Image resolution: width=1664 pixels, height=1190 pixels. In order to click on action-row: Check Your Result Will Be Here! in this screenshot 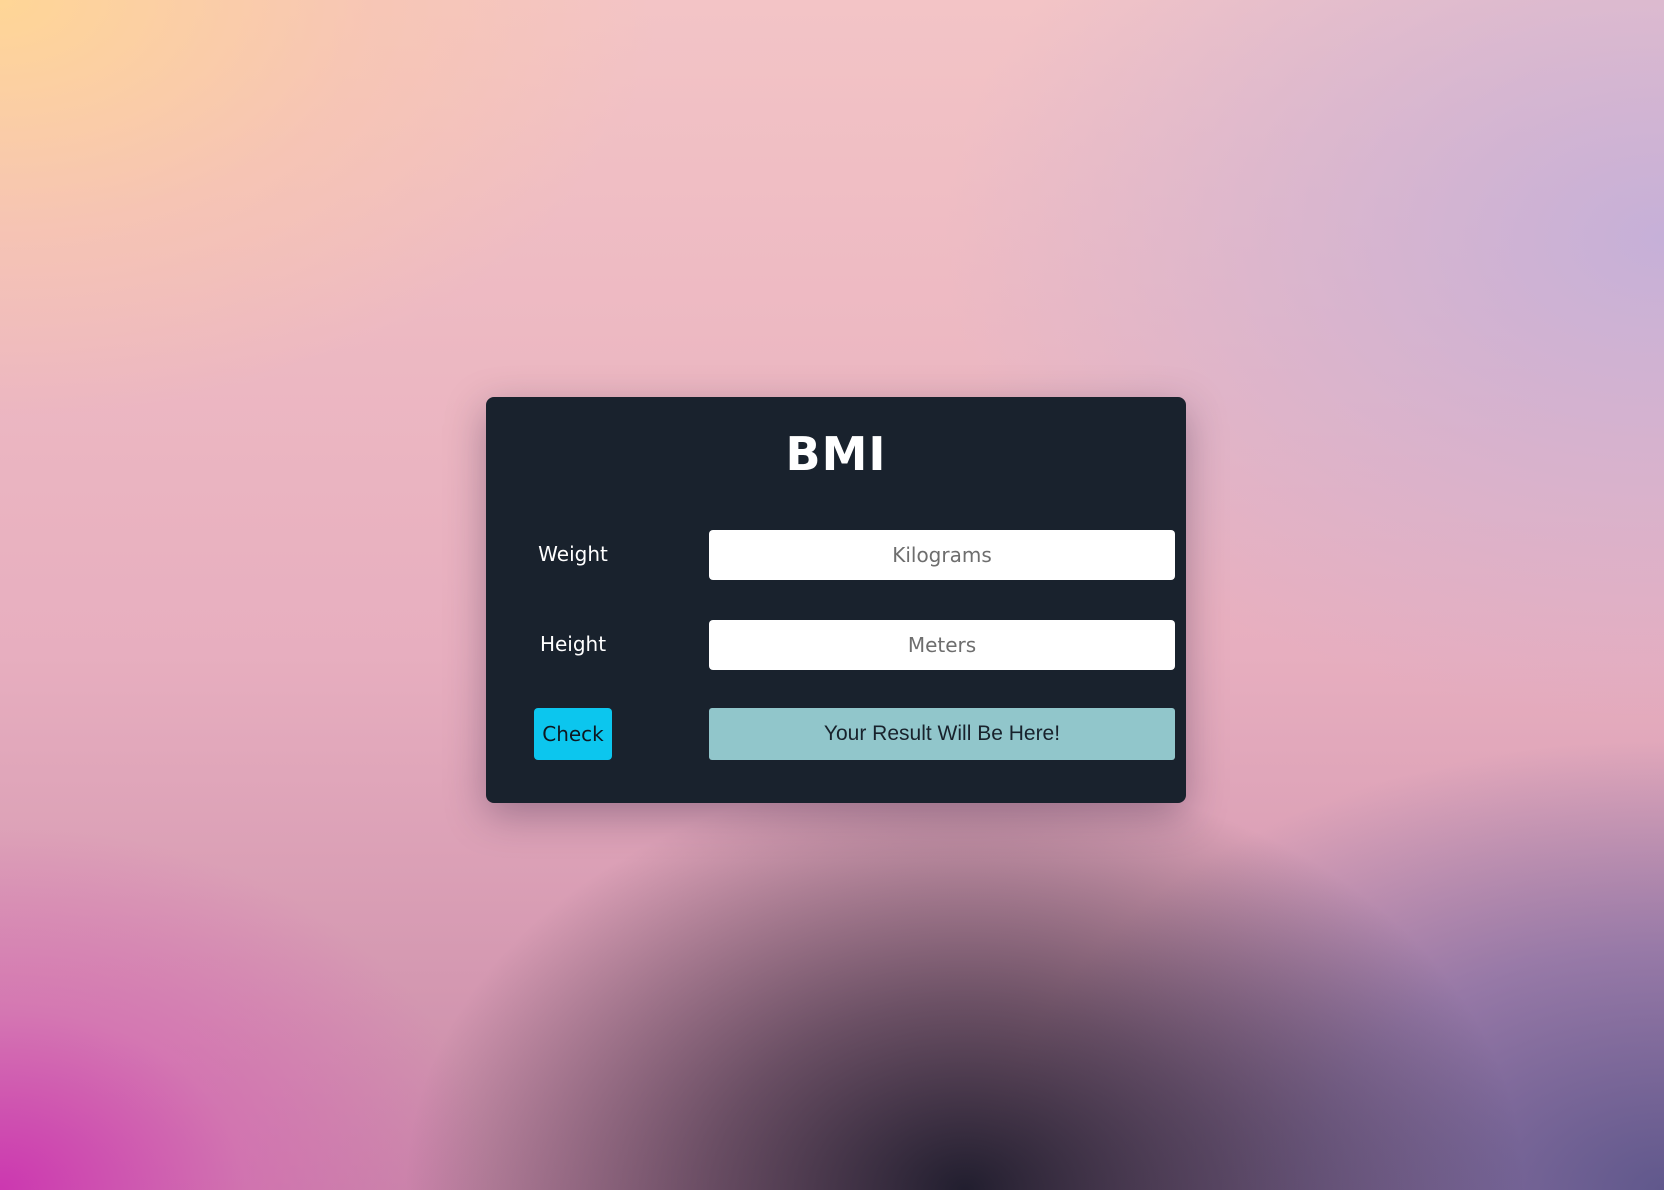, I will do `click(854, 734)`.